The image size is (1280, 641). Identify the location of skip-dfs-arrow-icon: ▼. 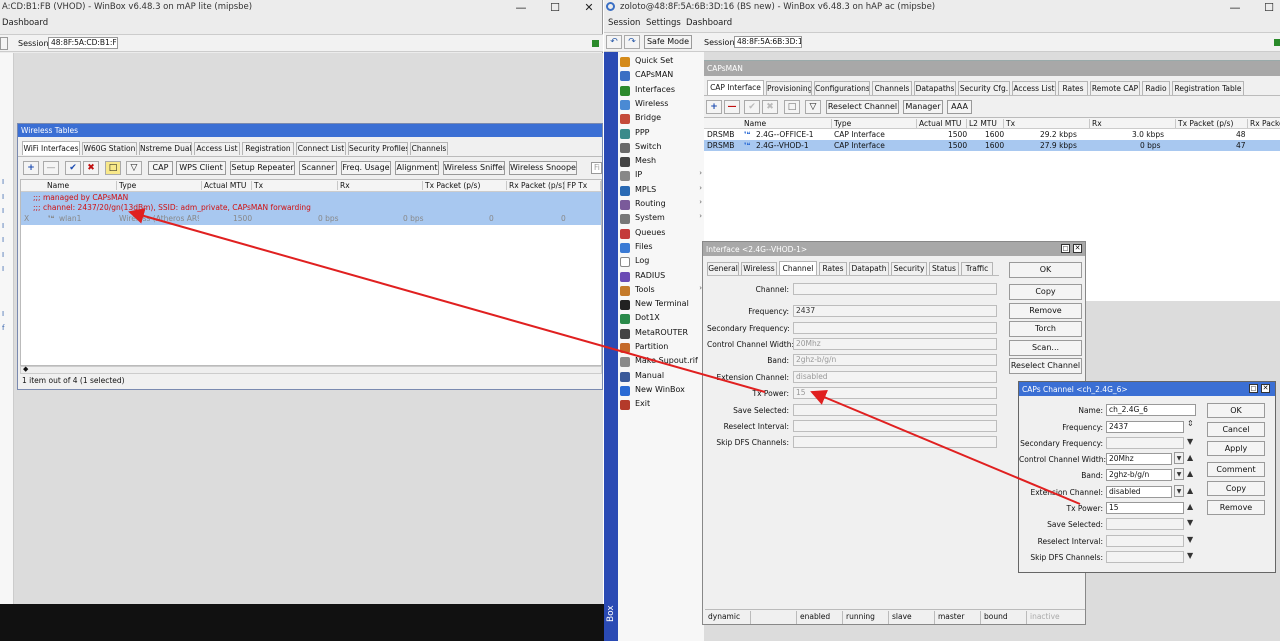
(1190, 555).